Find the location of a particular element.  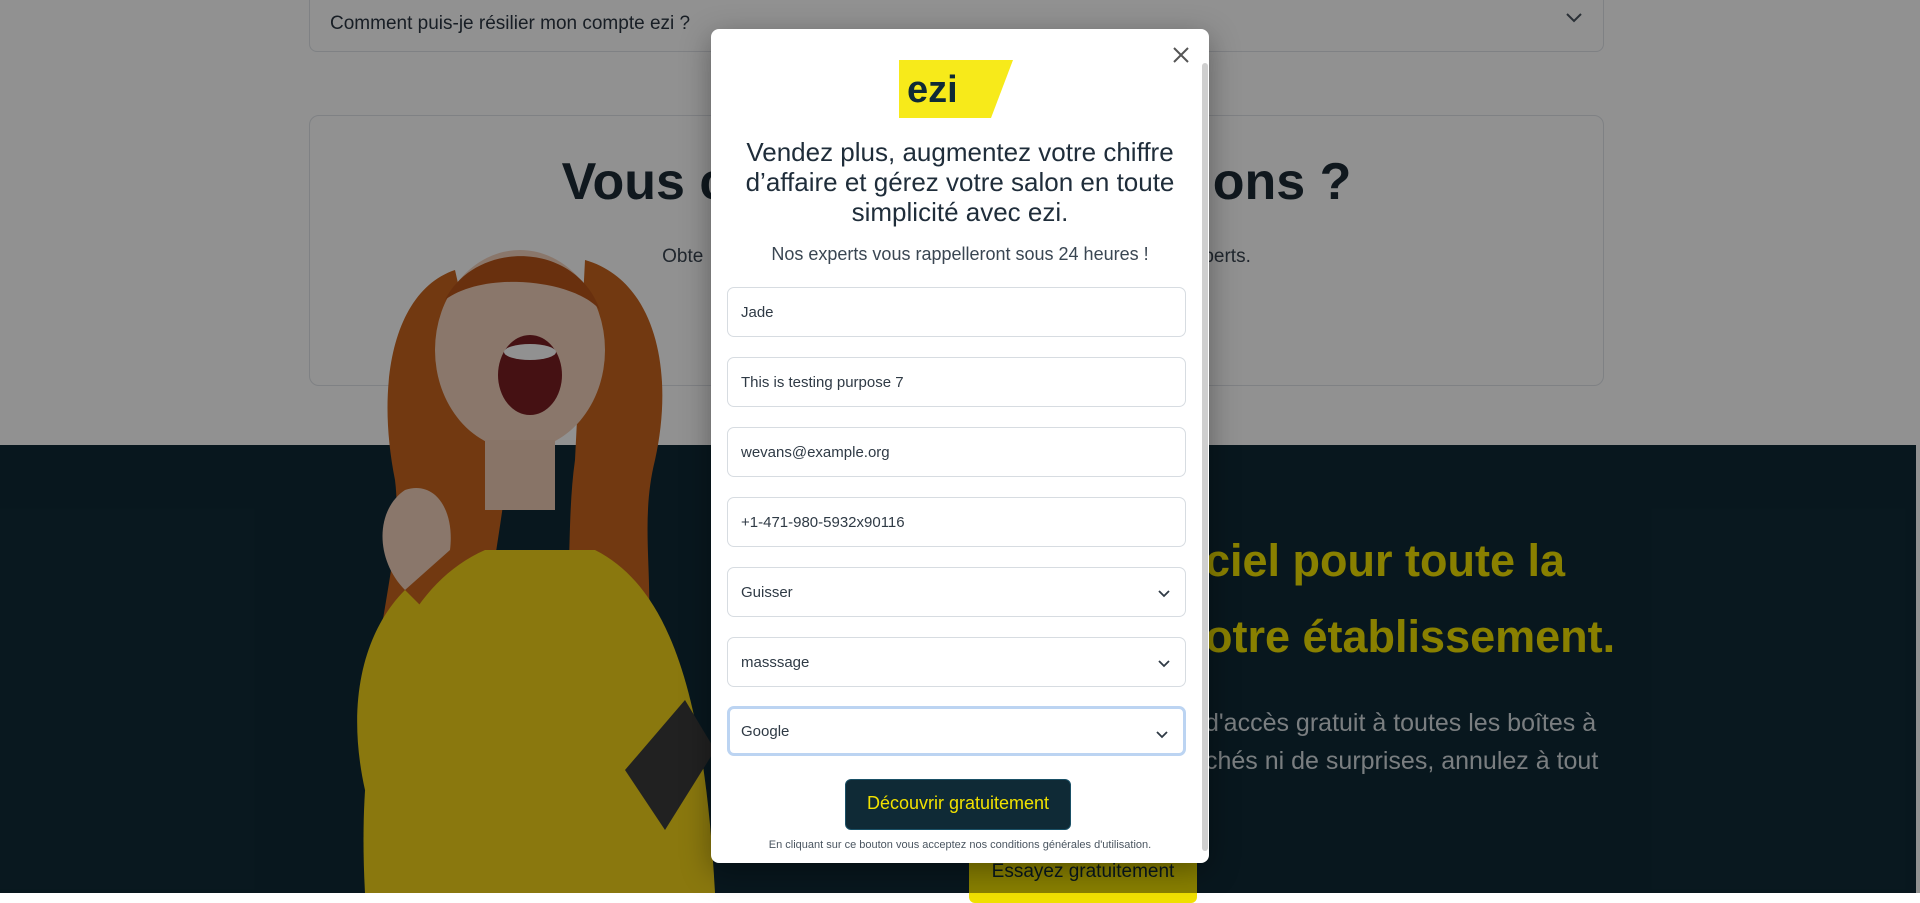

close-button is located at coordinates (1181, 55).